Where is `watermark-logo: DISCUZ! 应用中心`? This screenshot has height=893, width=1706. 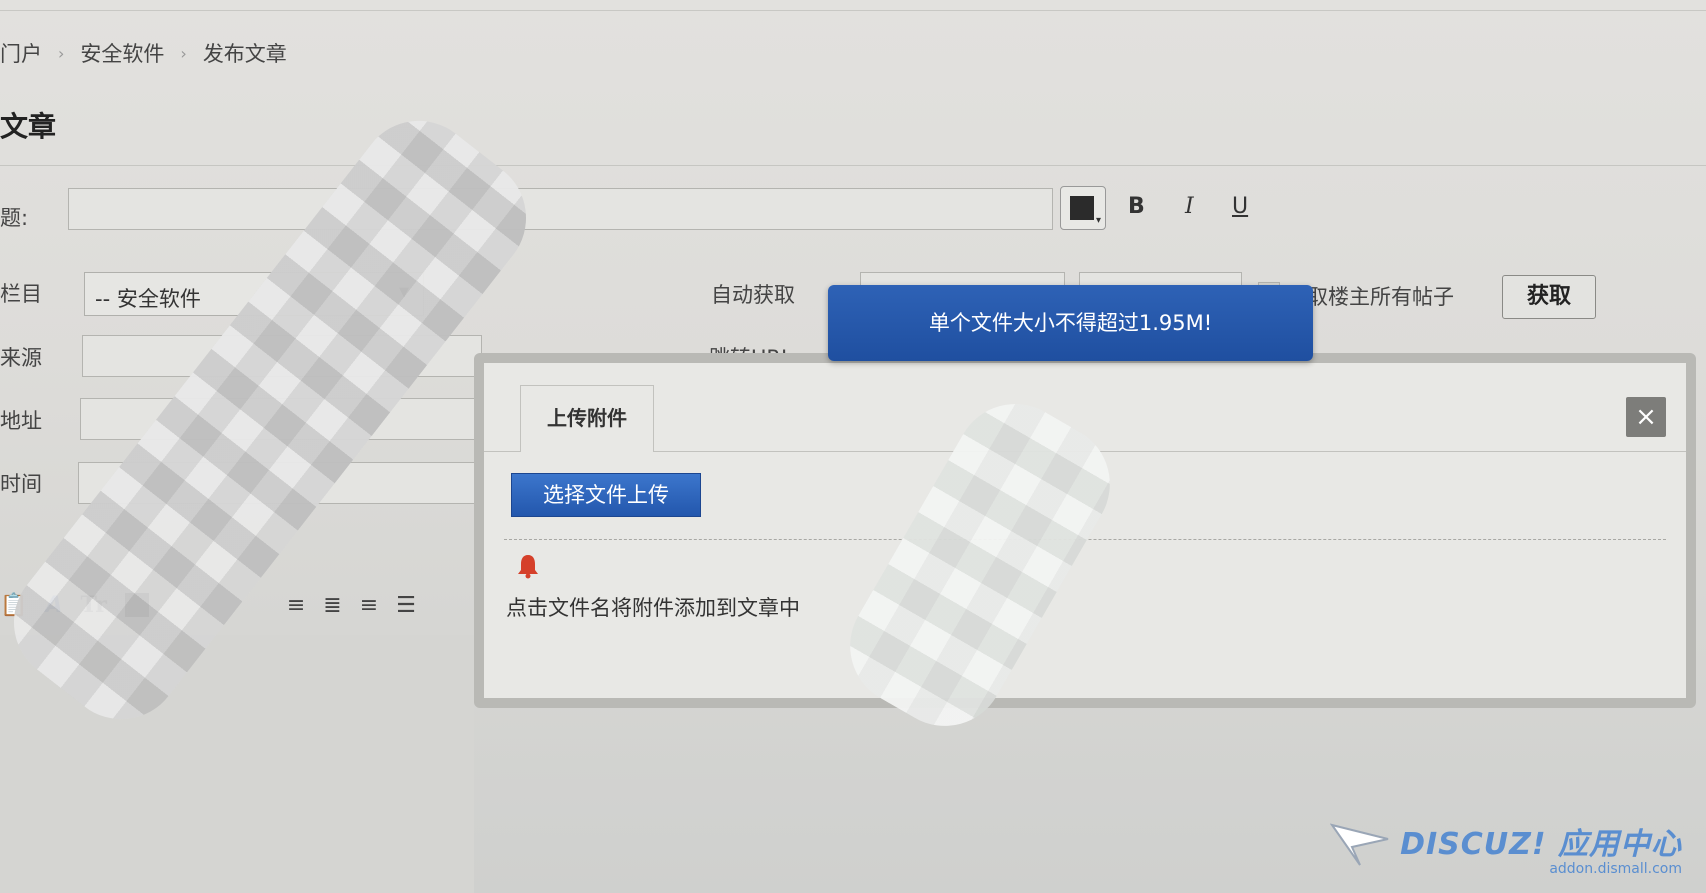
watermark-logo: DISCUZ! 应用中心 is located at coordinates (1541, 844).